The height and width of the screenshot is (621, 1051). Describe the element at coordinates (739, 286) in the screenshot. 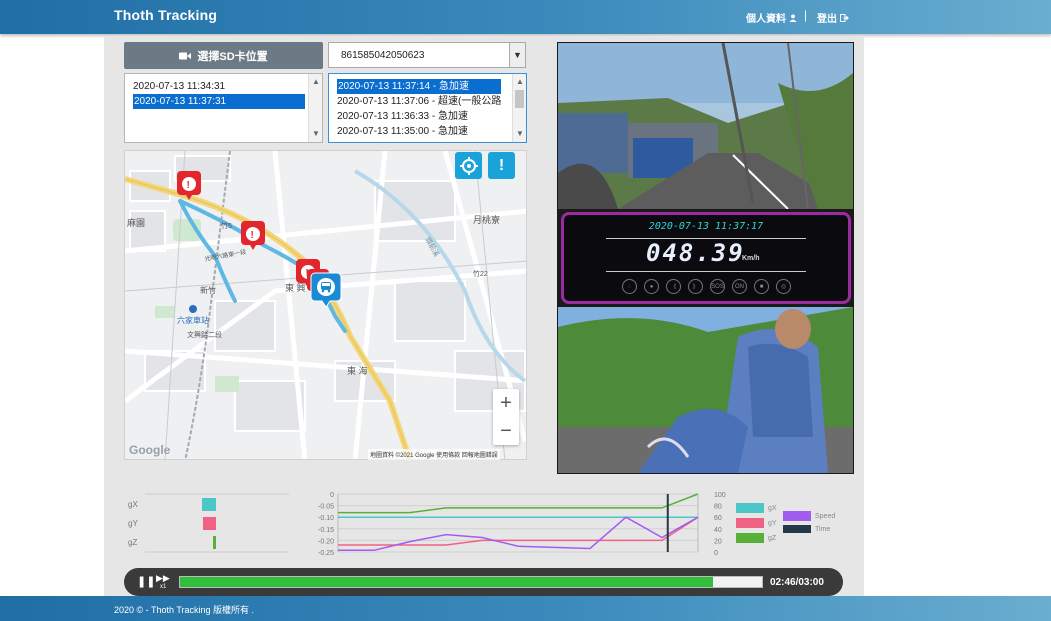

I see `power-icon: ON` at that location.